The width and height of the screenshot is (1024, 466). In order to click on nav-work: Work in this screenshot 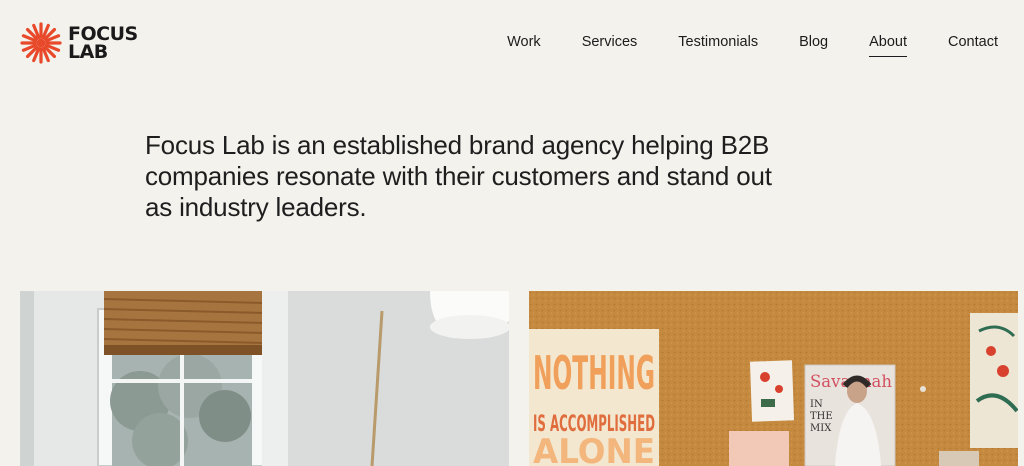, I will do `click(524, 45)`.